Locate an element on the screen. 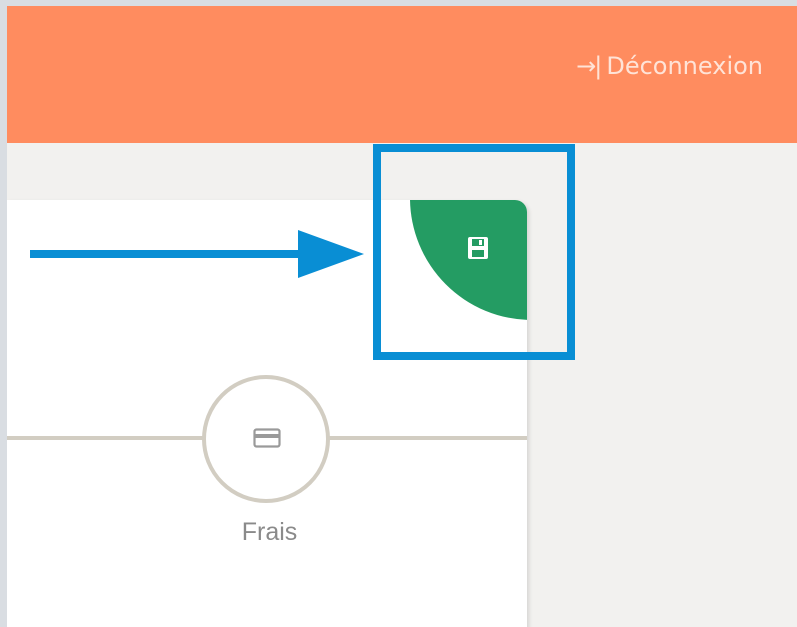 The height and width of the screenshot is (627, 797). credit-card-icon is located at coordinates (267, 438).